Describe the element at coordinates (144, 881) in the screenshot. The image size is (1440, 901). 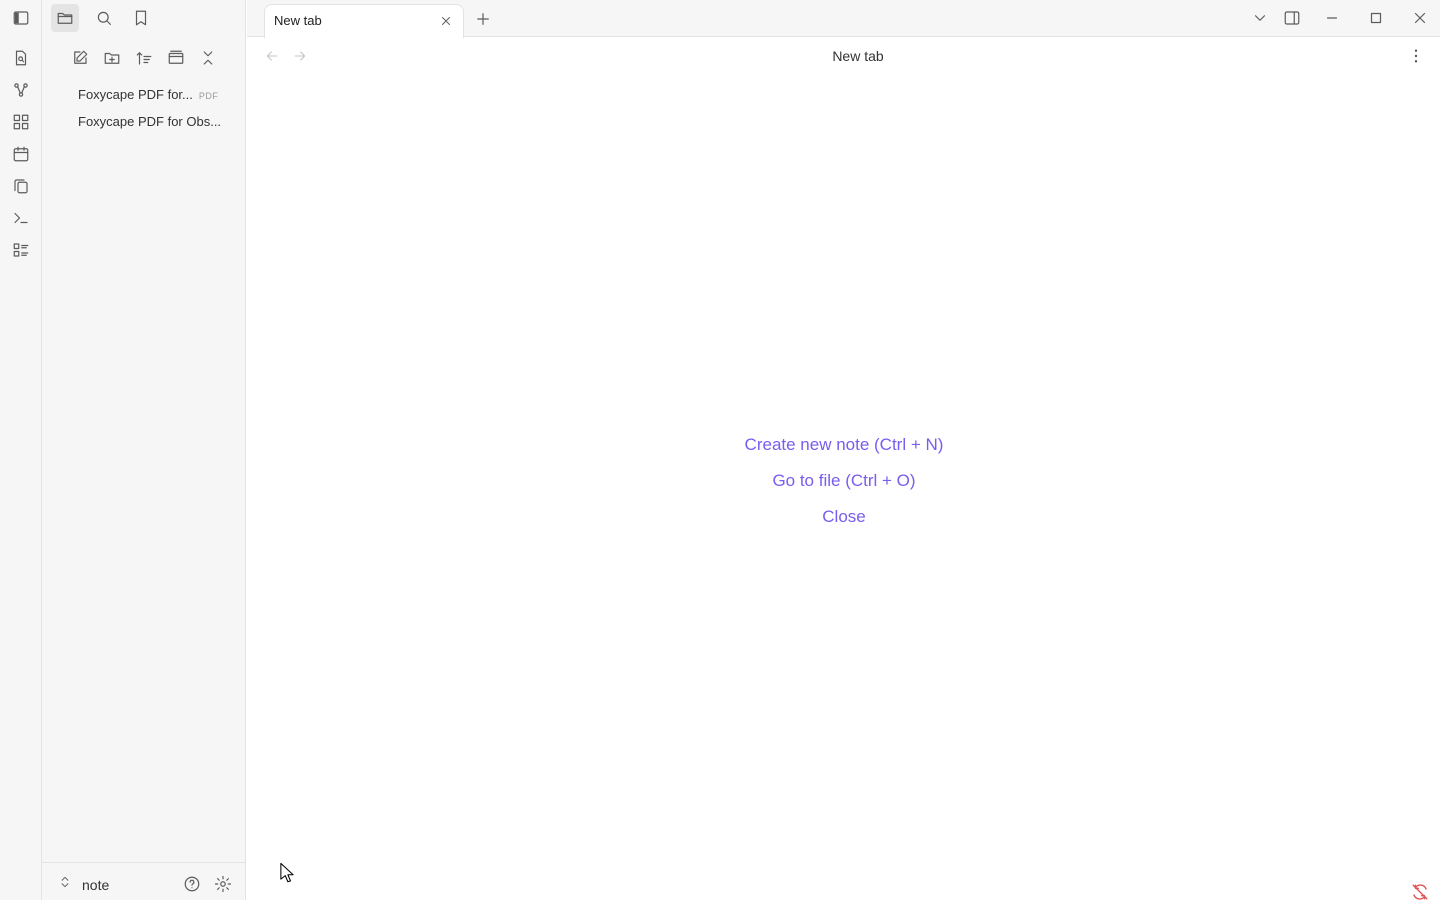
I see `vault-switcher-bar: note` at that location.